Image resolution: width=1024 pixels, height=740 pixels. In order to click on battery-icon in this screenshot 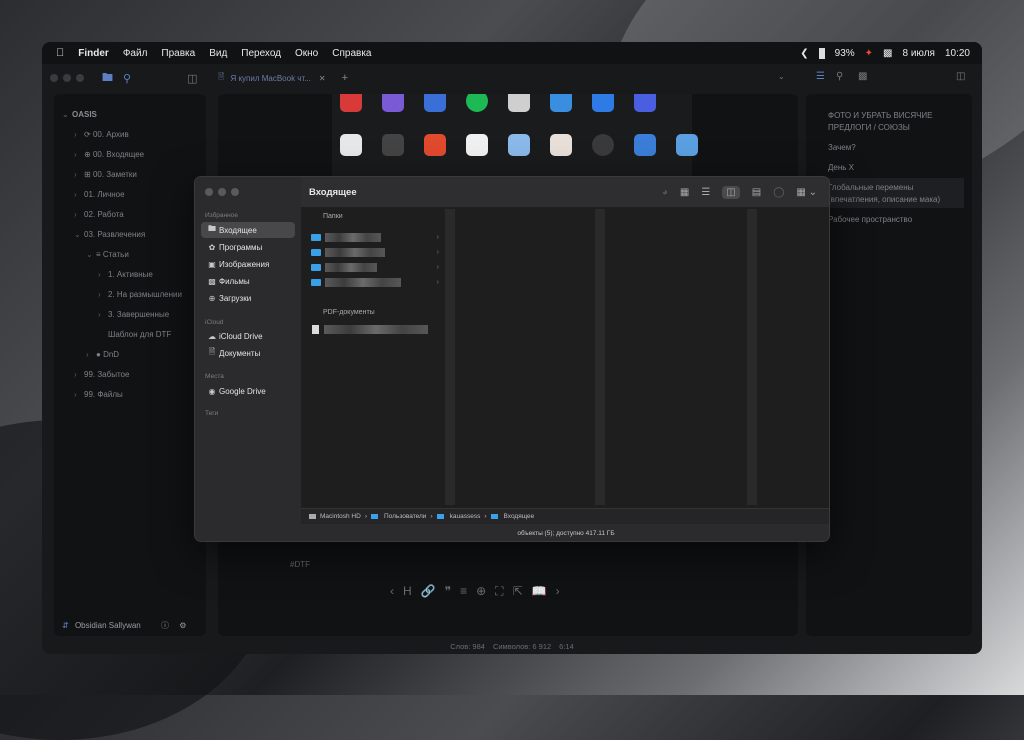, I will do `click(821, 53)`.